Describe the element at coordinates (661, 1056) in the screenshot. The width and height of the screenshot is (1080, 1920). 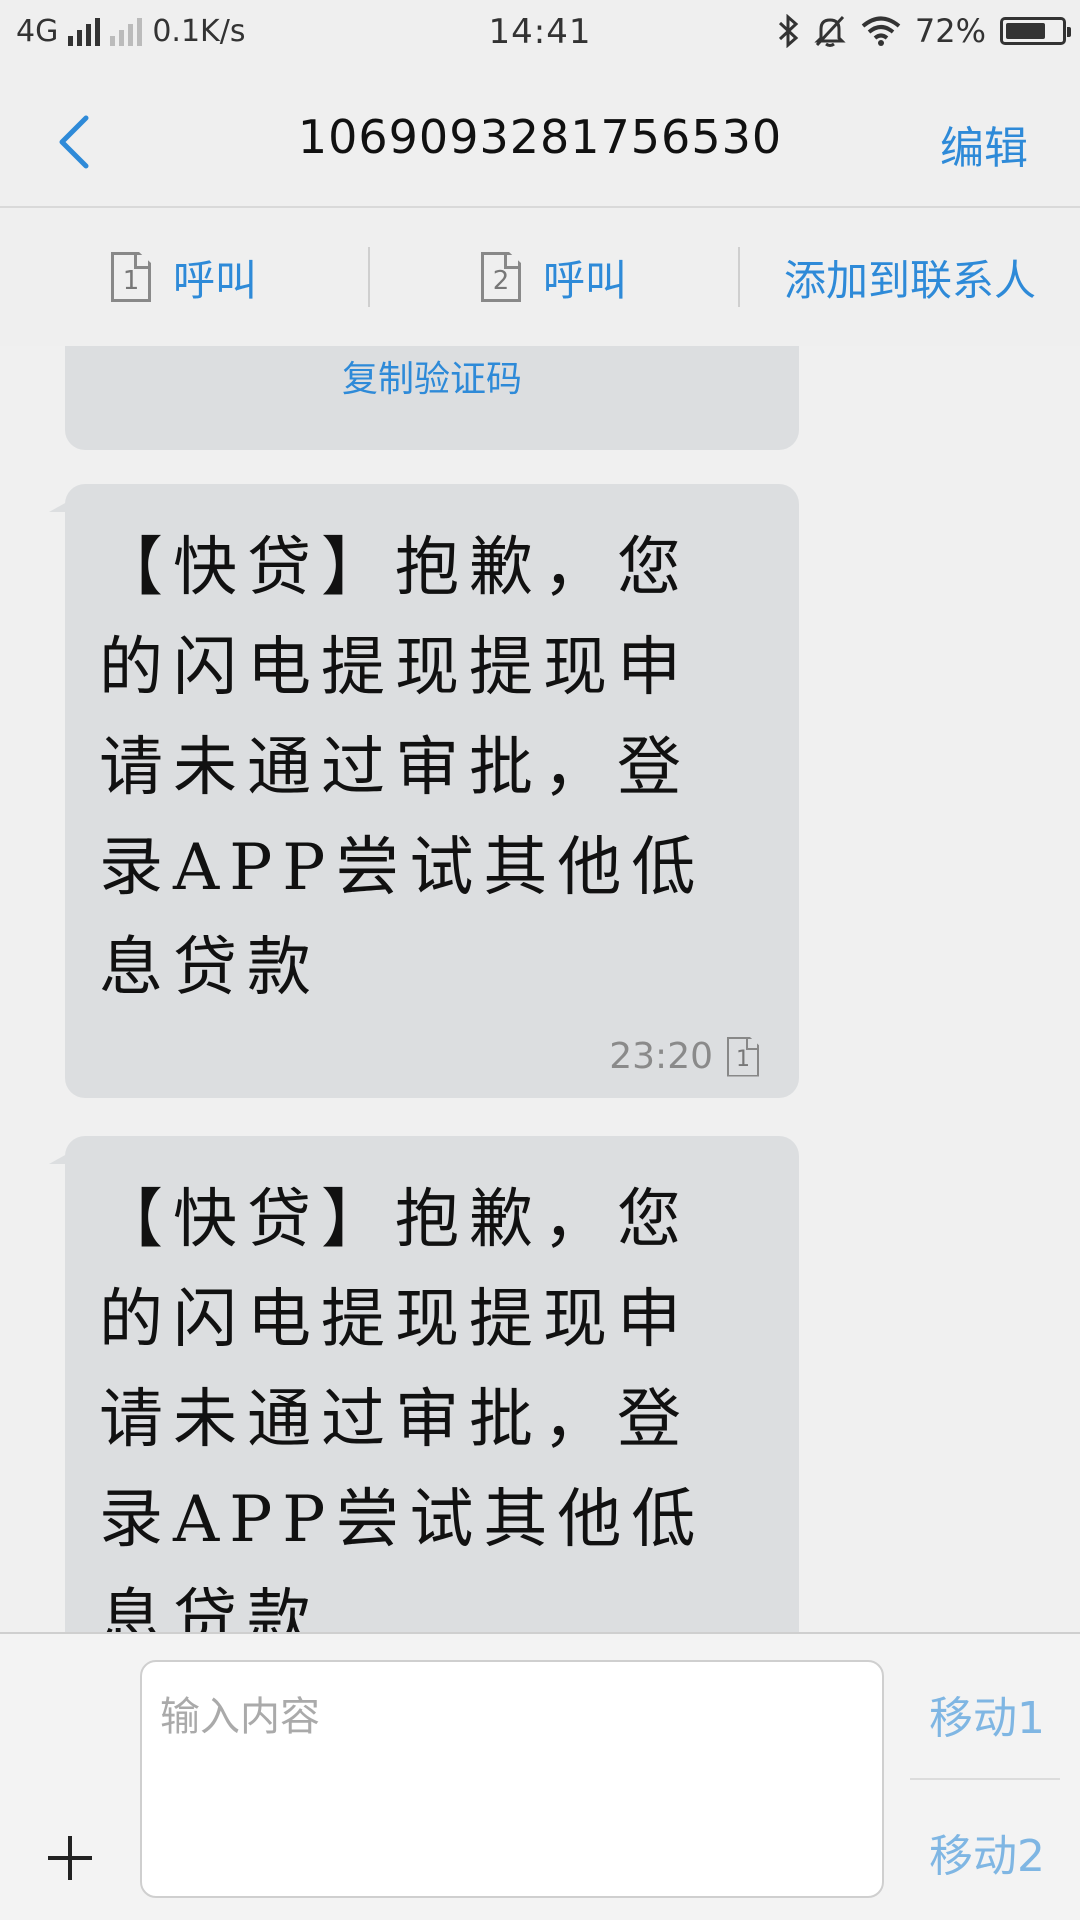
I see `message-time: 23:20` at that location.